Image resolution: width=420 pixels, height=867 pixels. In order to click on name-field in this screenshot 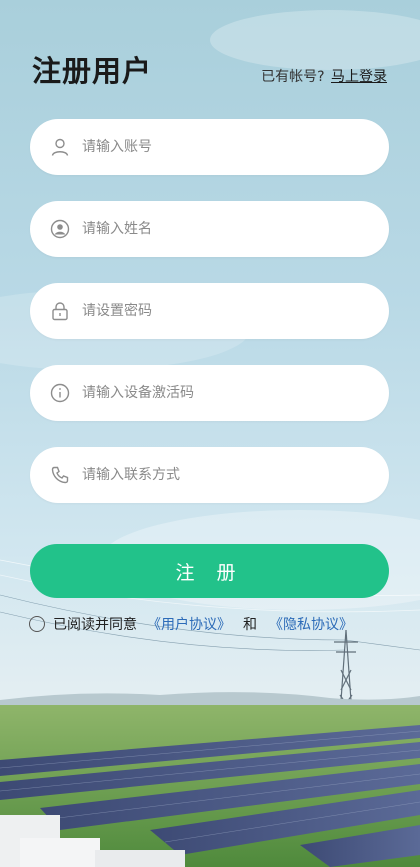, I will do `click(209, 229)`.